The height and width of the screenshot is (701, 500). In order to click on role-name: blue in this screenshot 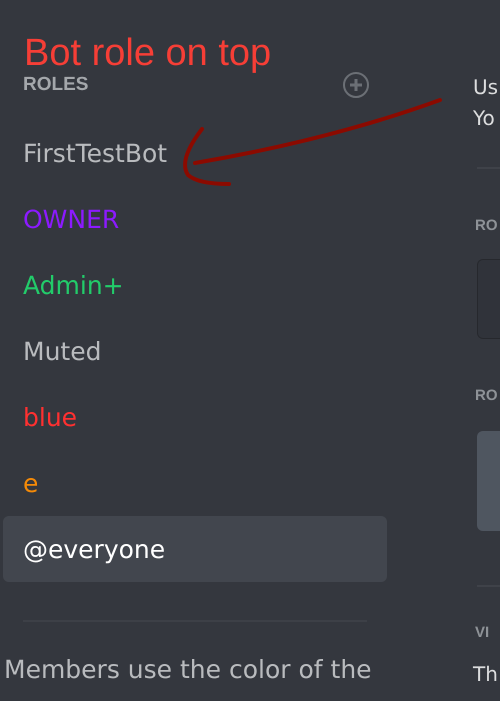, I will do `click(50, 417)`.